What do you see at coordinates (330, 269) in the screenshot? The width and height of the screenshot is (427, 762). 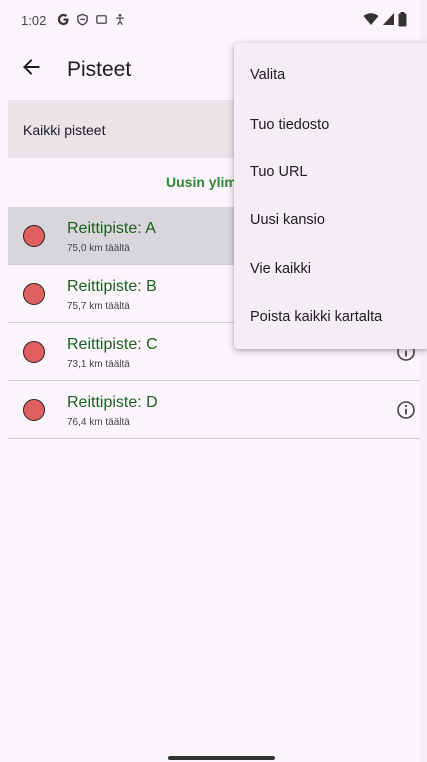 I see `menu-item-export-all: Vie kaikki` at bounding box center [330, 269].